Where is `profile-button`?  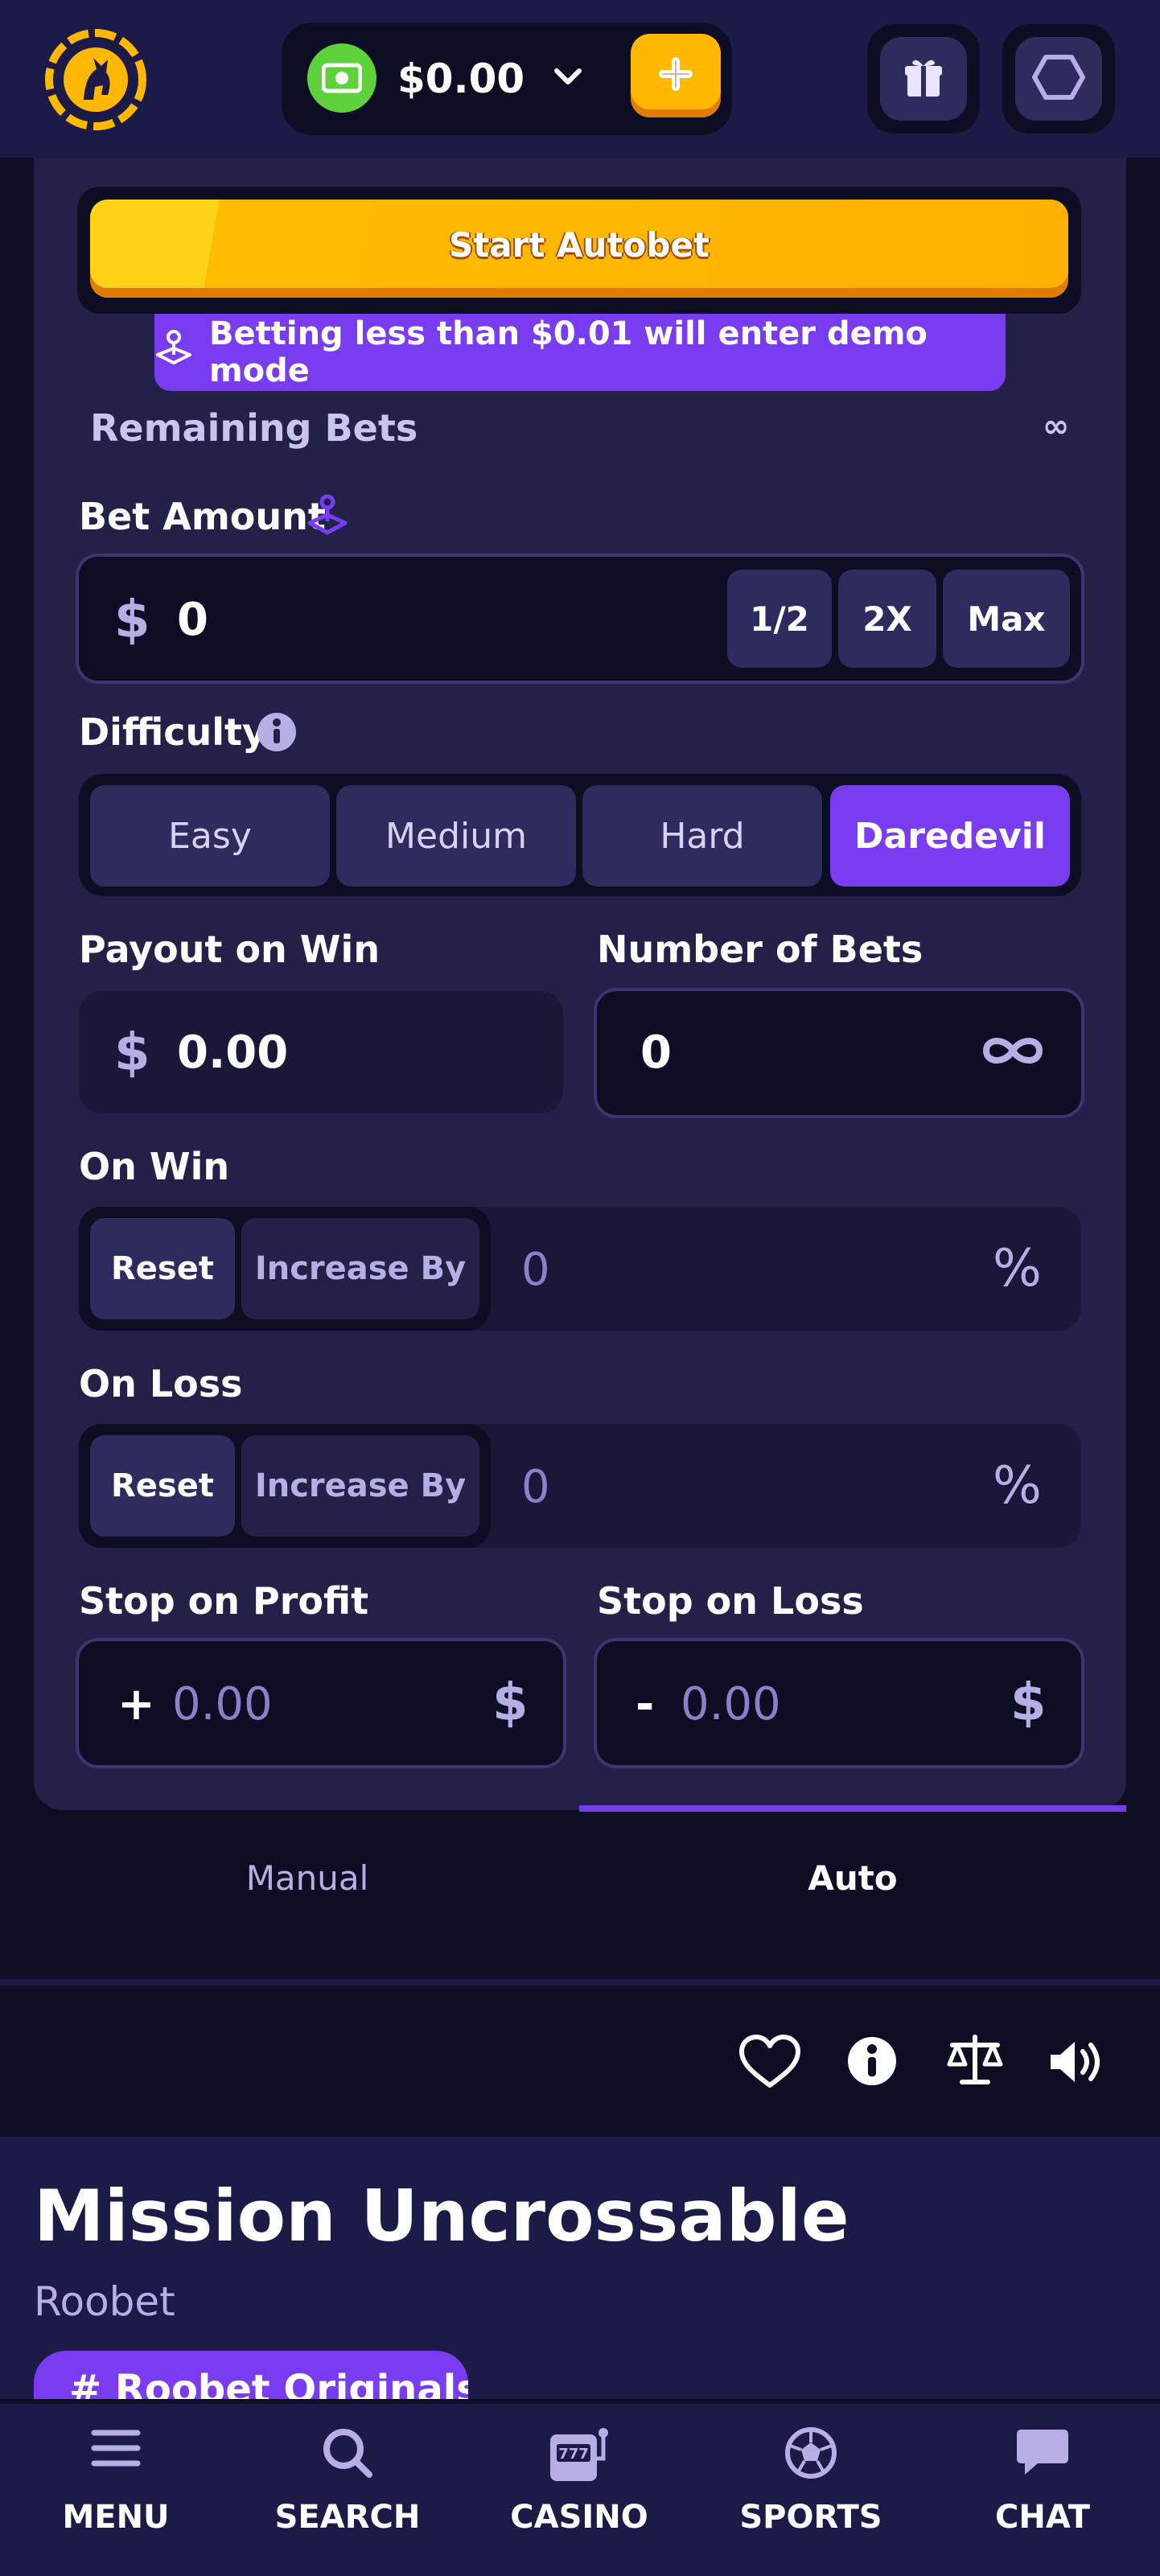 profile-button is located at coordinates (1058, 79).